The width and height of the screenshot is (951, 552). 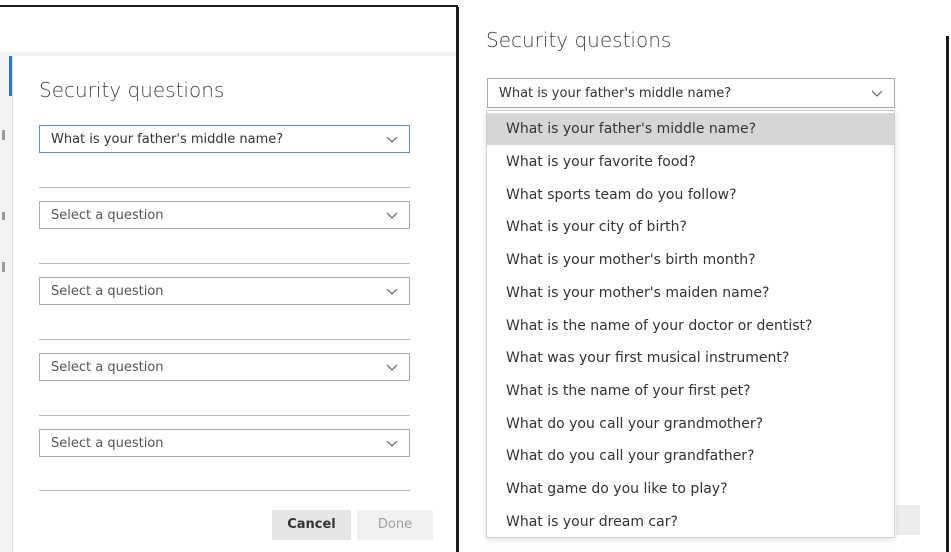 I want to click on dropdown-option-selected: What is your father's middle name?, so click(x=690, y=129).